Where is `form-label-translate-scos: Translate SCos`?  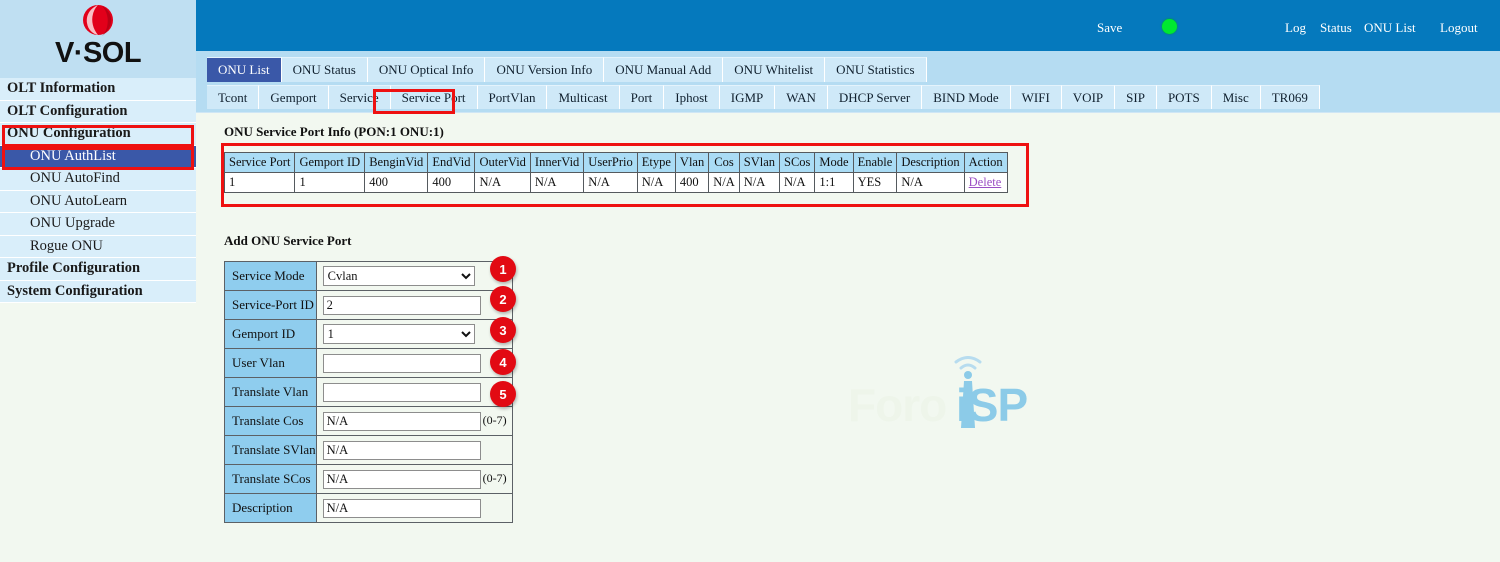
form-label-translate-scos: Translate SCos is located at coordinates (270, 479).